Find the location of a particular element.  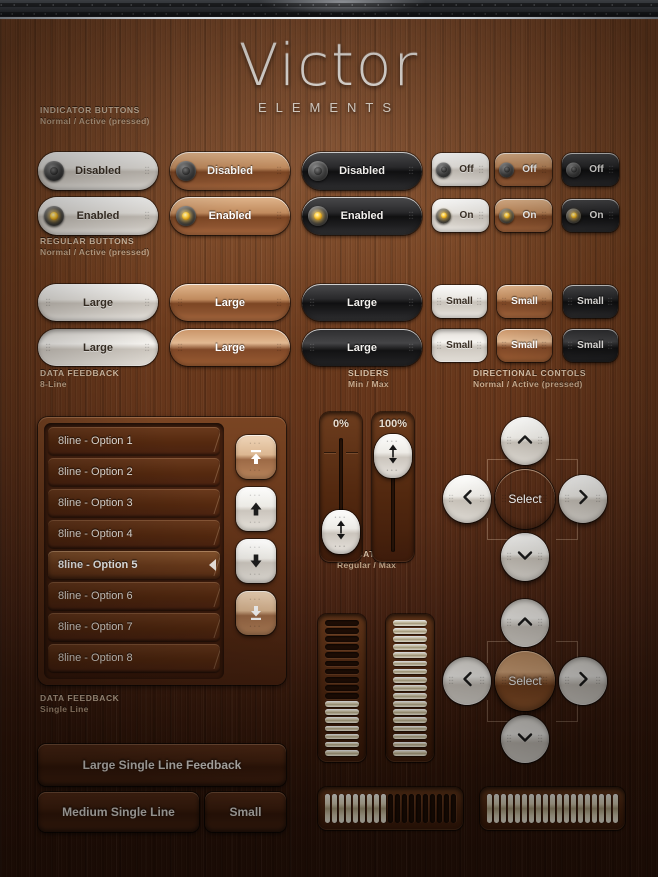

dpad-select-button-pressed: Select is located at coordinates (525, 681).